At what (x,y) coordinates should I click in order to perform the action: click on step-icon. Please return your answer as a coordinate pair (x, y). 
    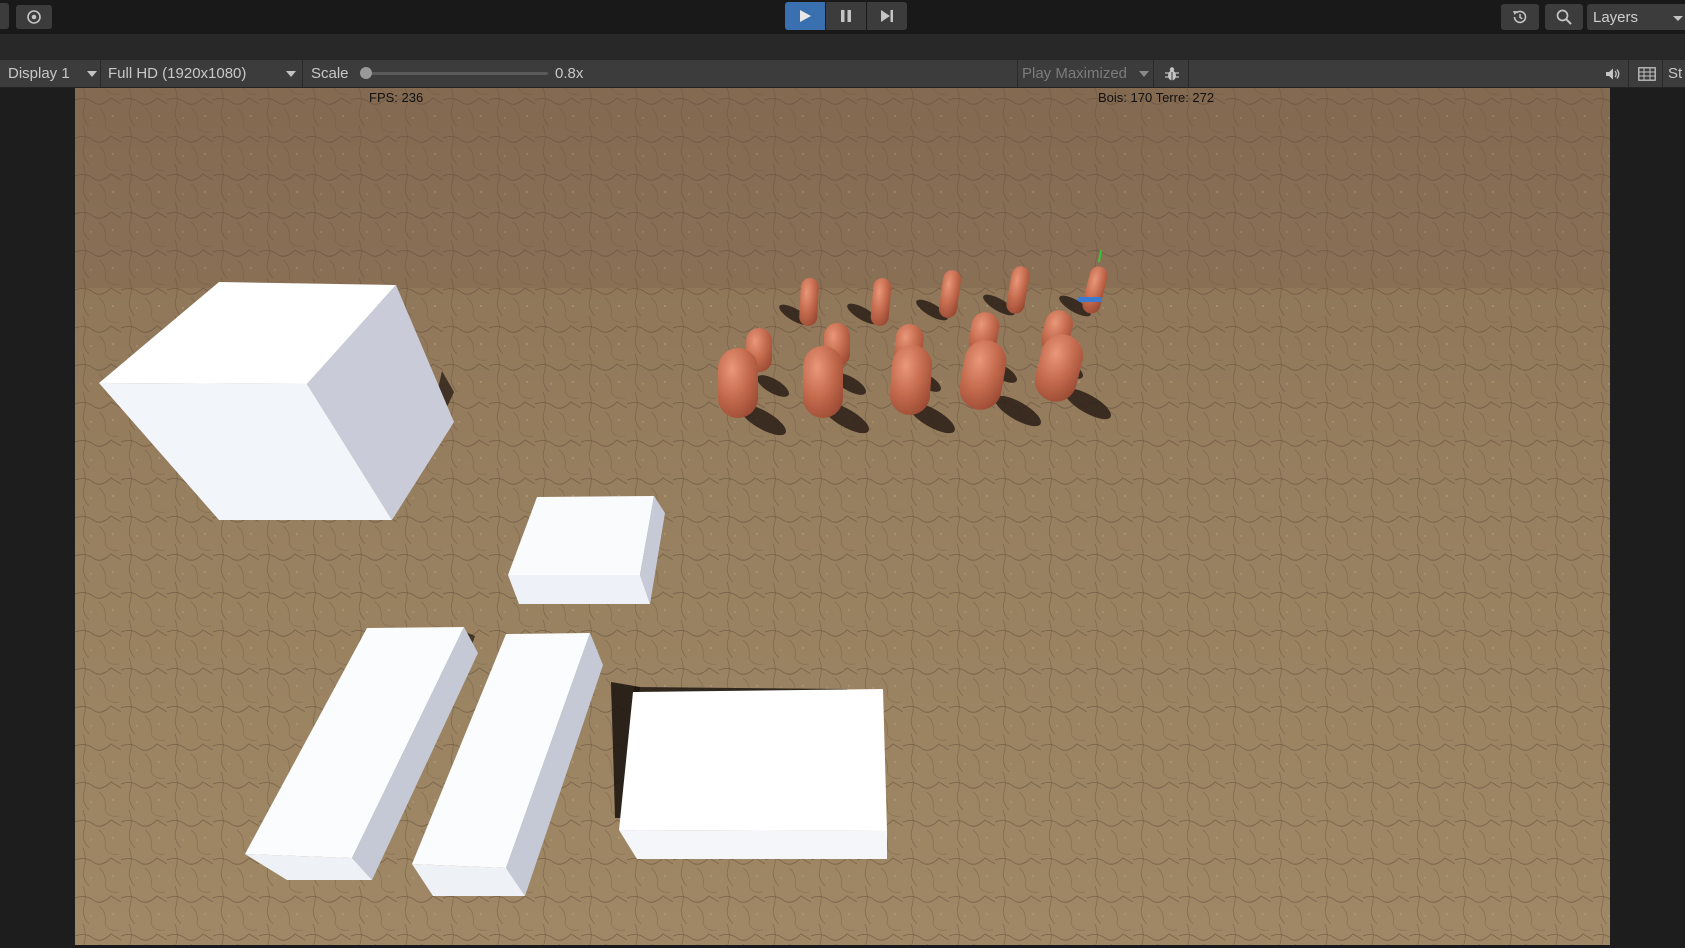
    Looking at the image, I should click on (887, 16).